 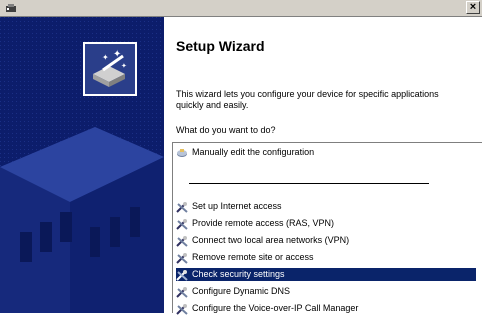 I want to click on list-item-manual-edit: Manually edit the configuration, so click(x=326, y=152).